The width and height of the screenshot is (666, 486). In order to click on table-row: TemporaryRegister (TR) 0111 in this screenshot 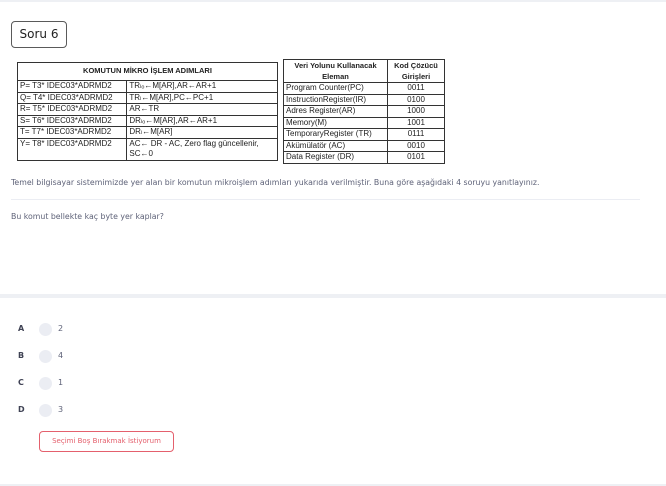, I will do `click(364, 134)`.